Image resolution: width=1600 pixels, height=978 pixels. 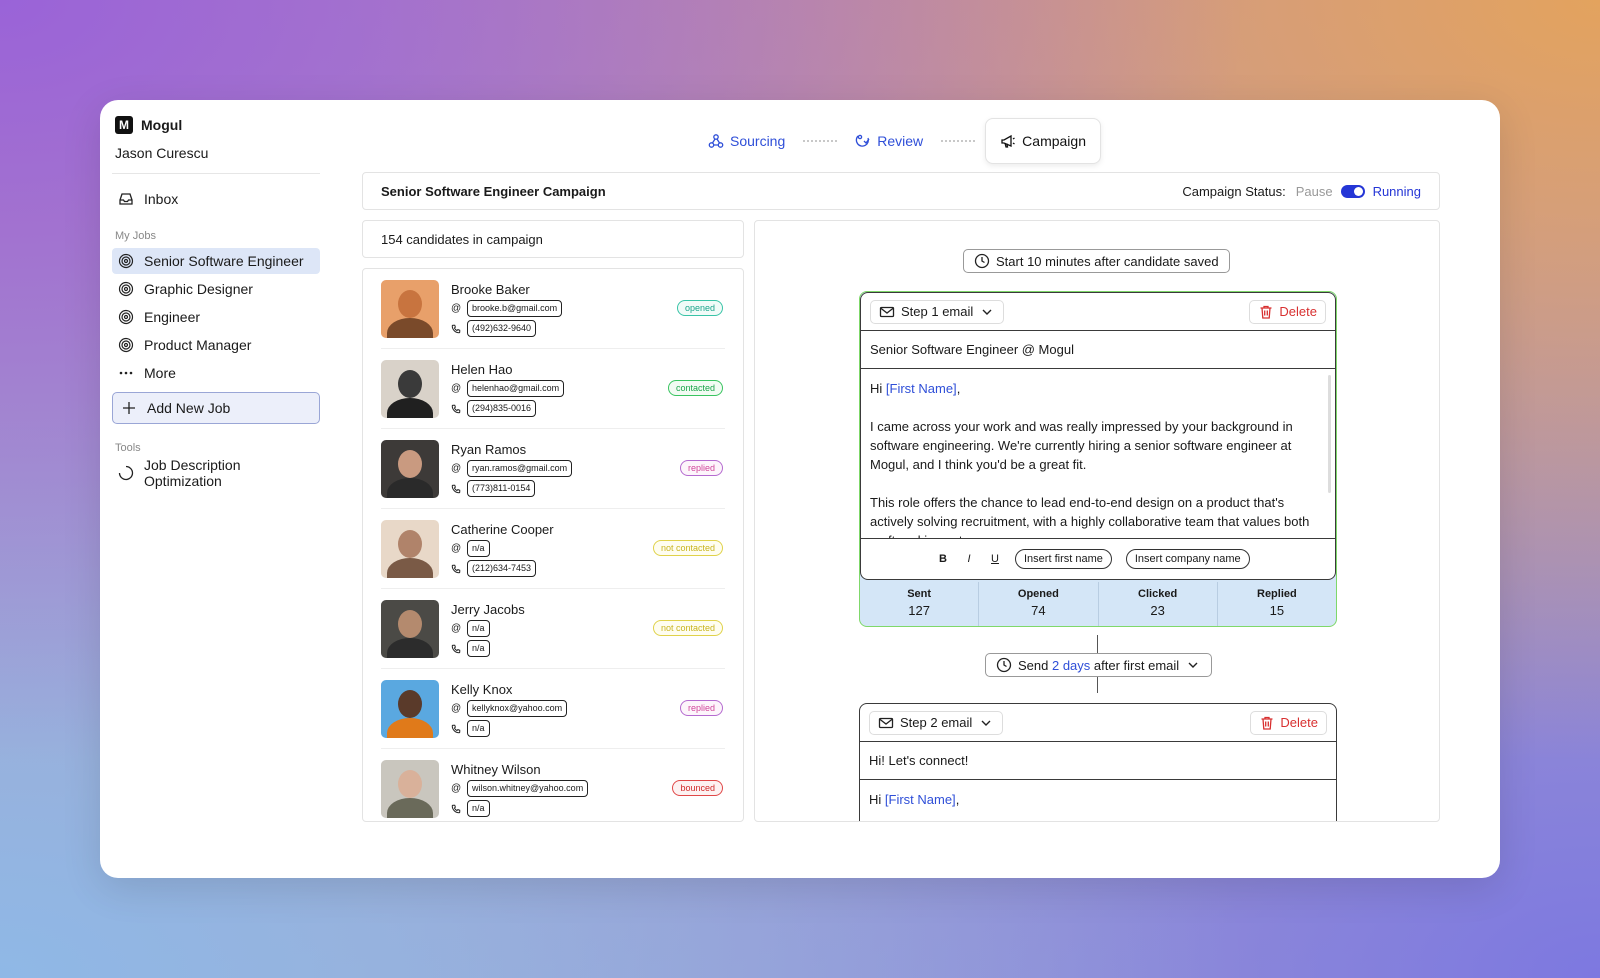 I want to click on pause-option: Pause, so click(x=1314, y=191).